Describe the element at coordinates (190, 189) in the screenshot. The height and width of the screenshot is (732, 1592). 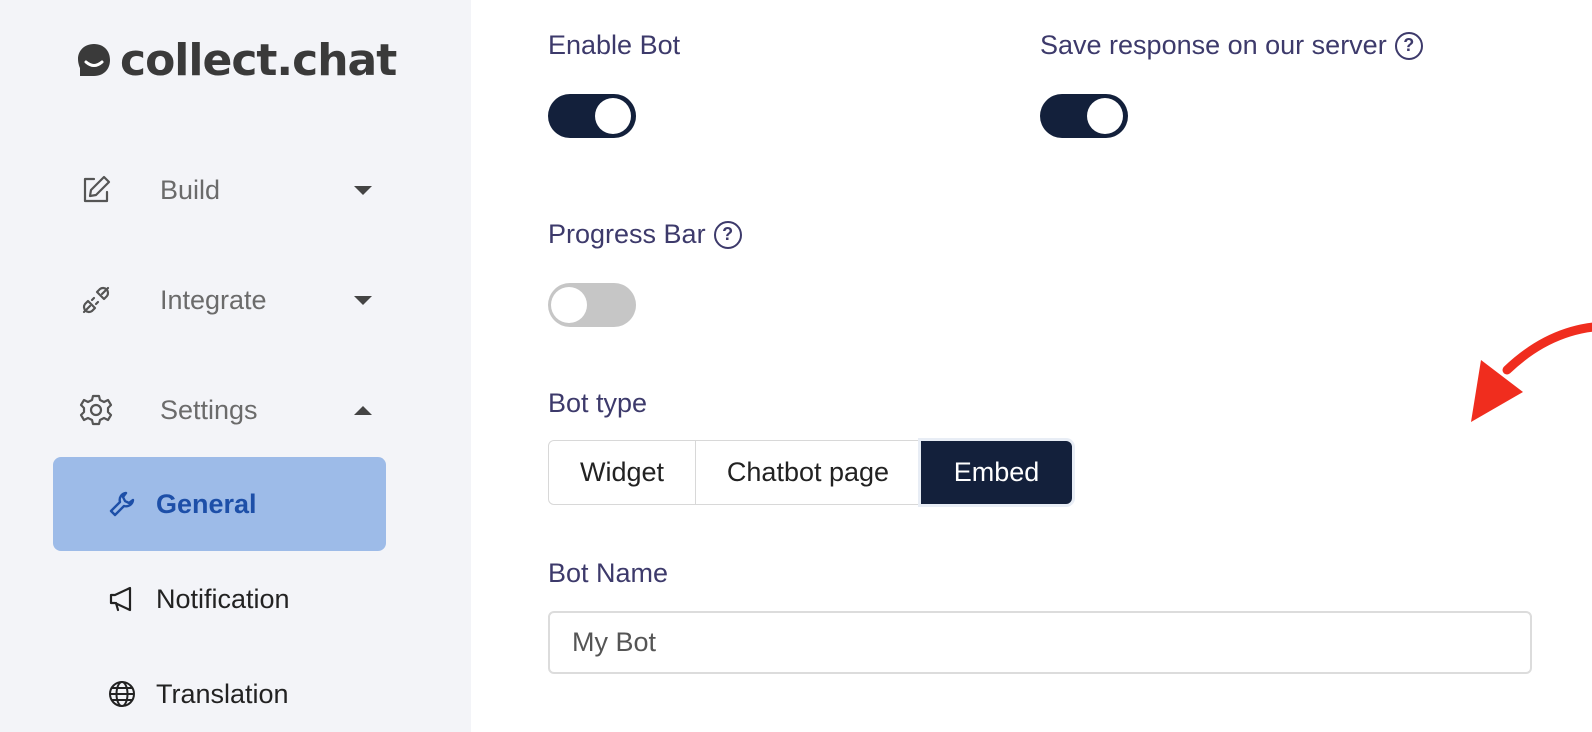
I see `sidebar-item-label: Build` at that location.